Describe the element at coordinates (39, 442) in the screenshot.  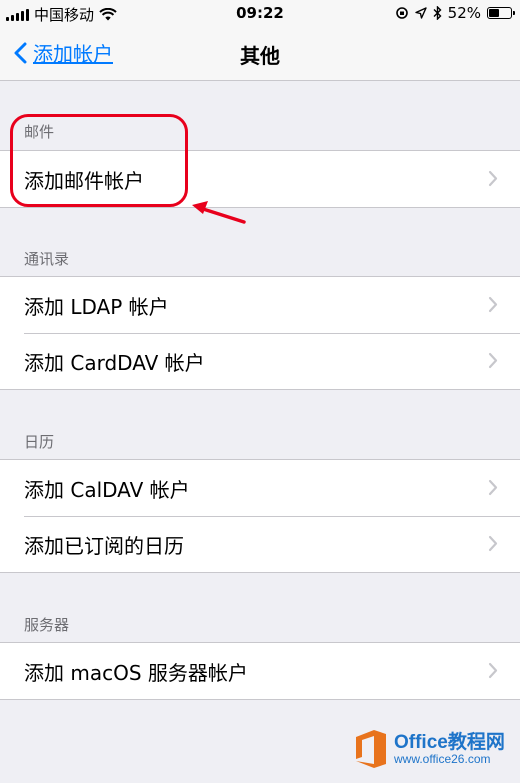
I see `section-header-calendar: 日历` at that location.